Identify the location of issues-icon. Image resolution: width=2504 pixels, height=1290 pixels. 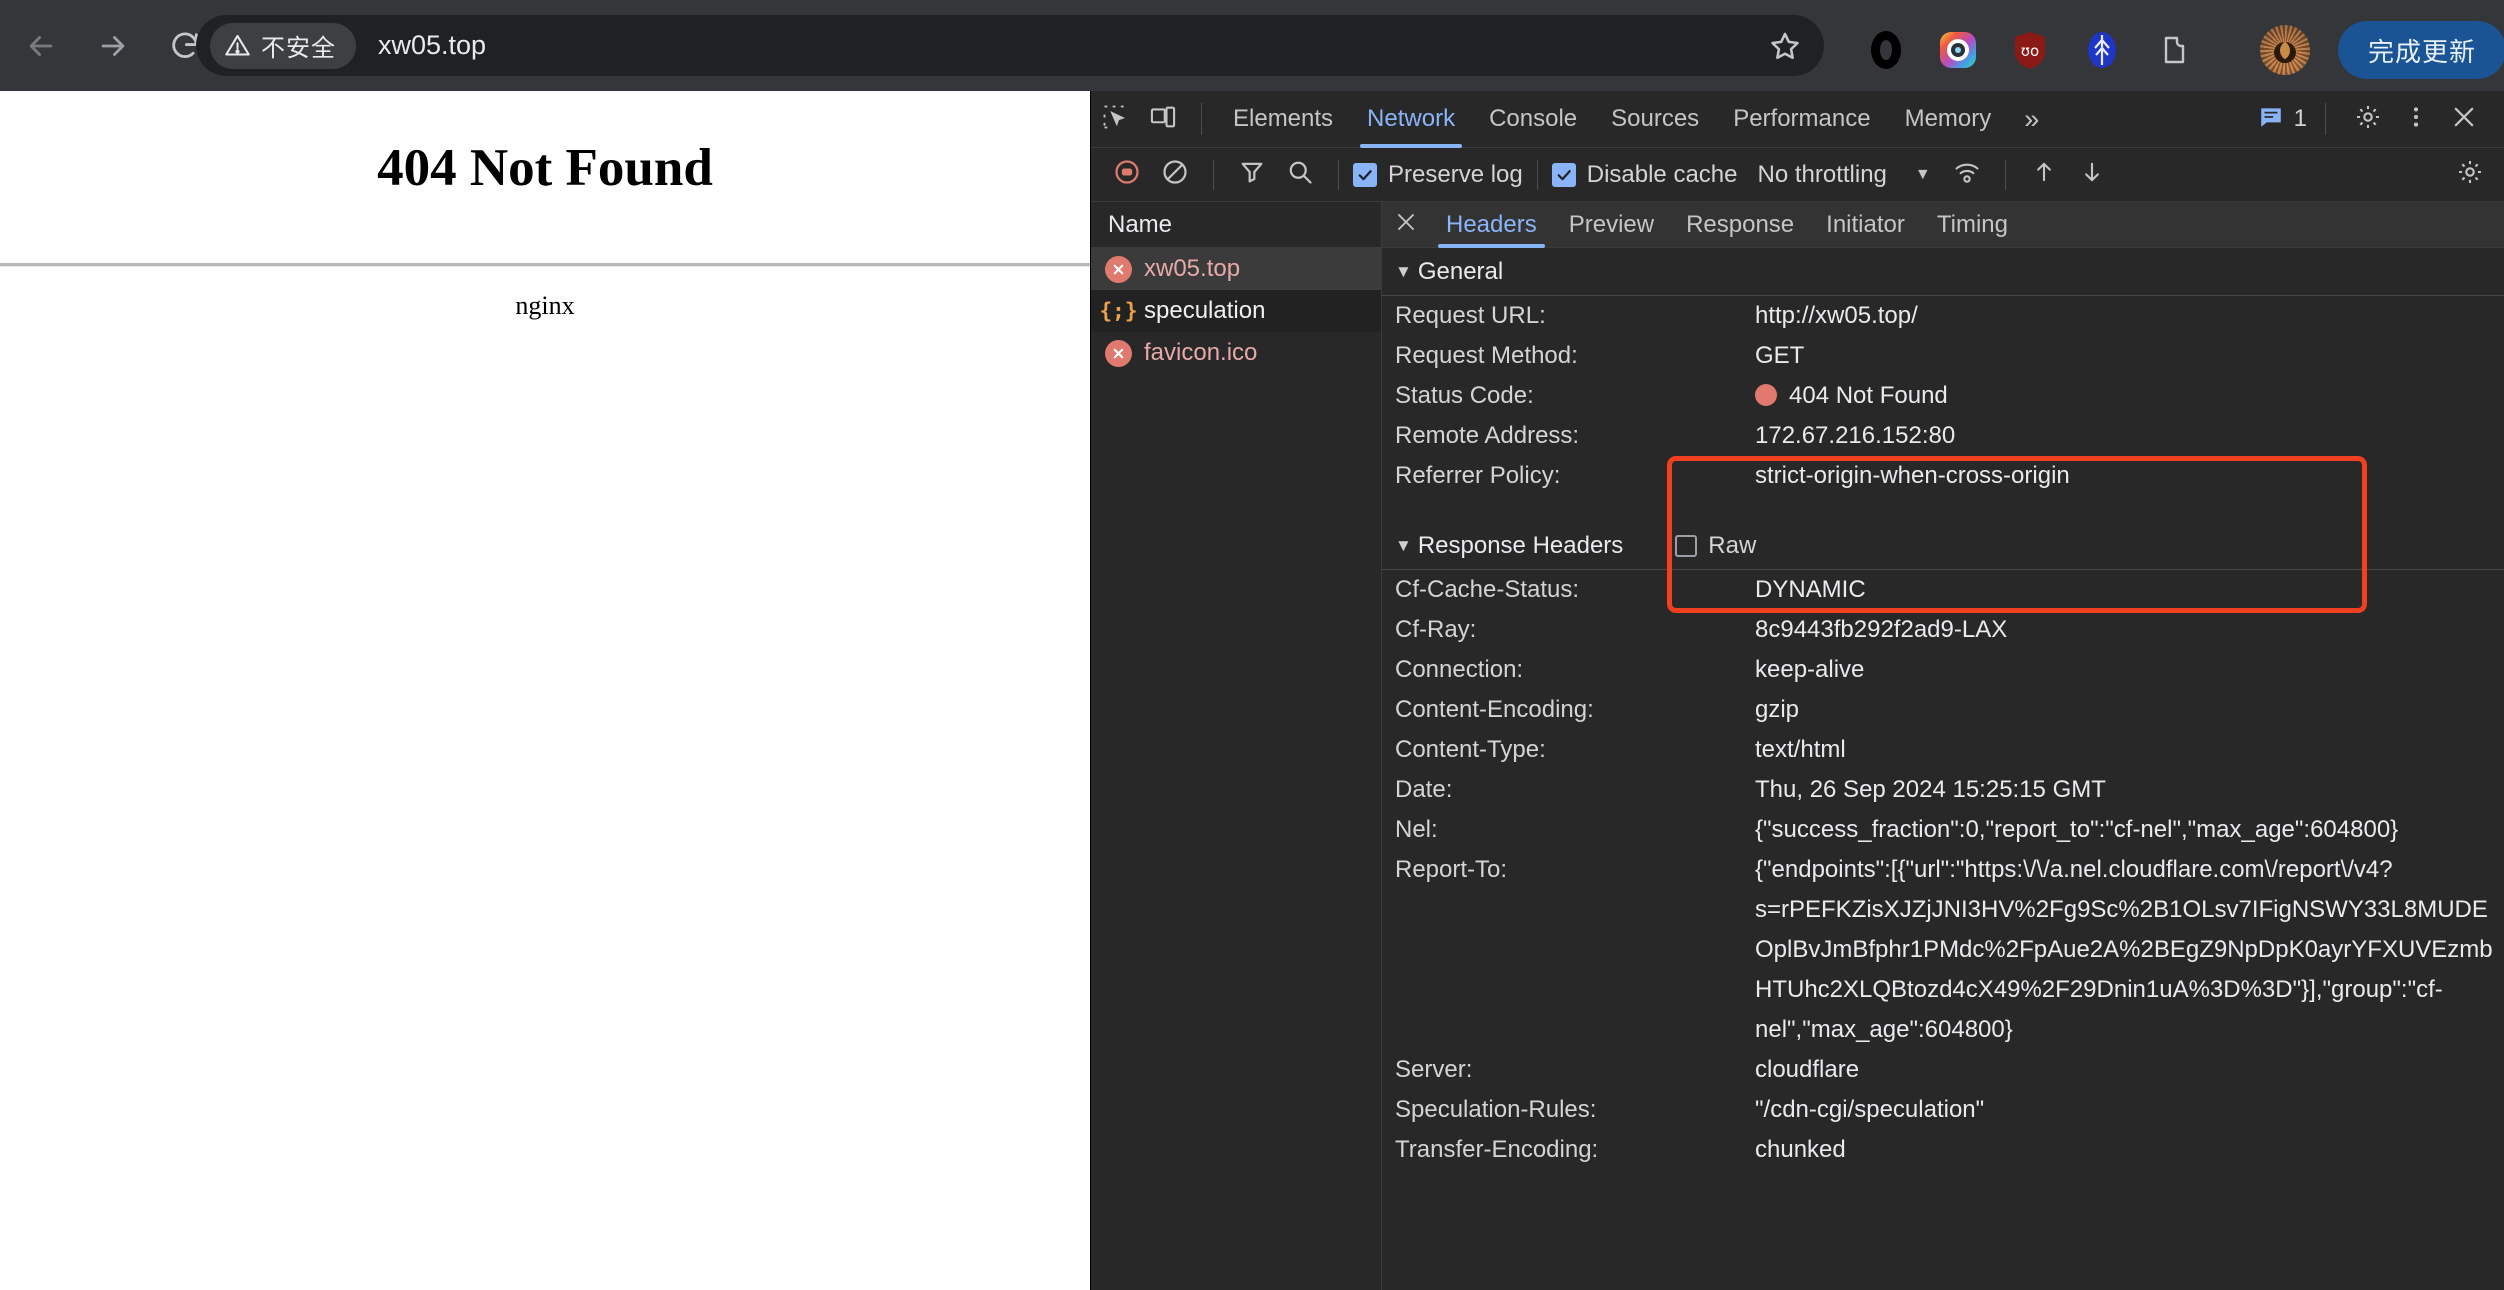
(2271, 119).